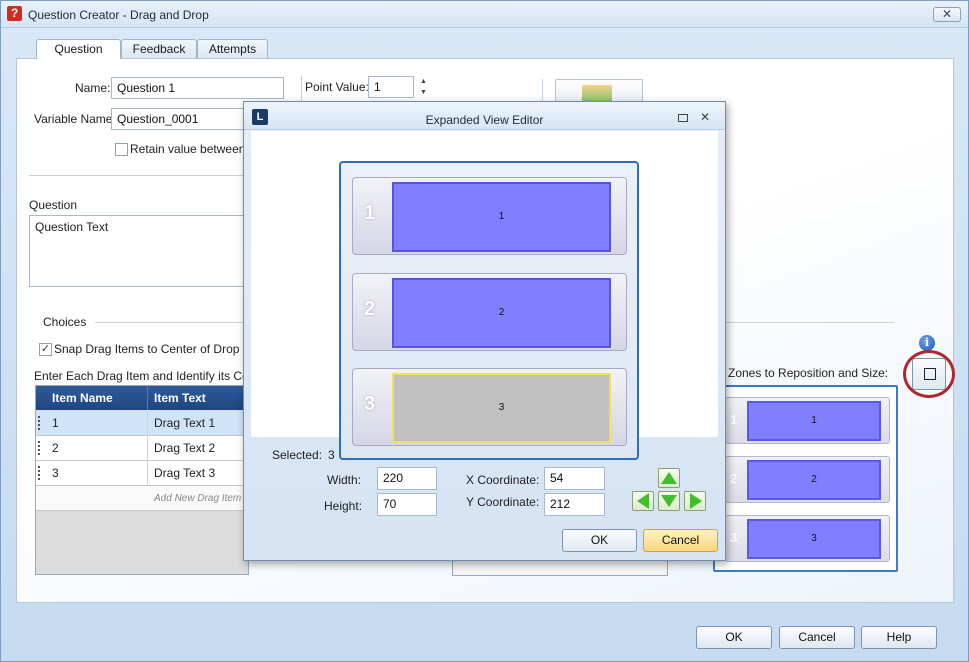  I want to click on width-label: Width:, so click(344, 480).